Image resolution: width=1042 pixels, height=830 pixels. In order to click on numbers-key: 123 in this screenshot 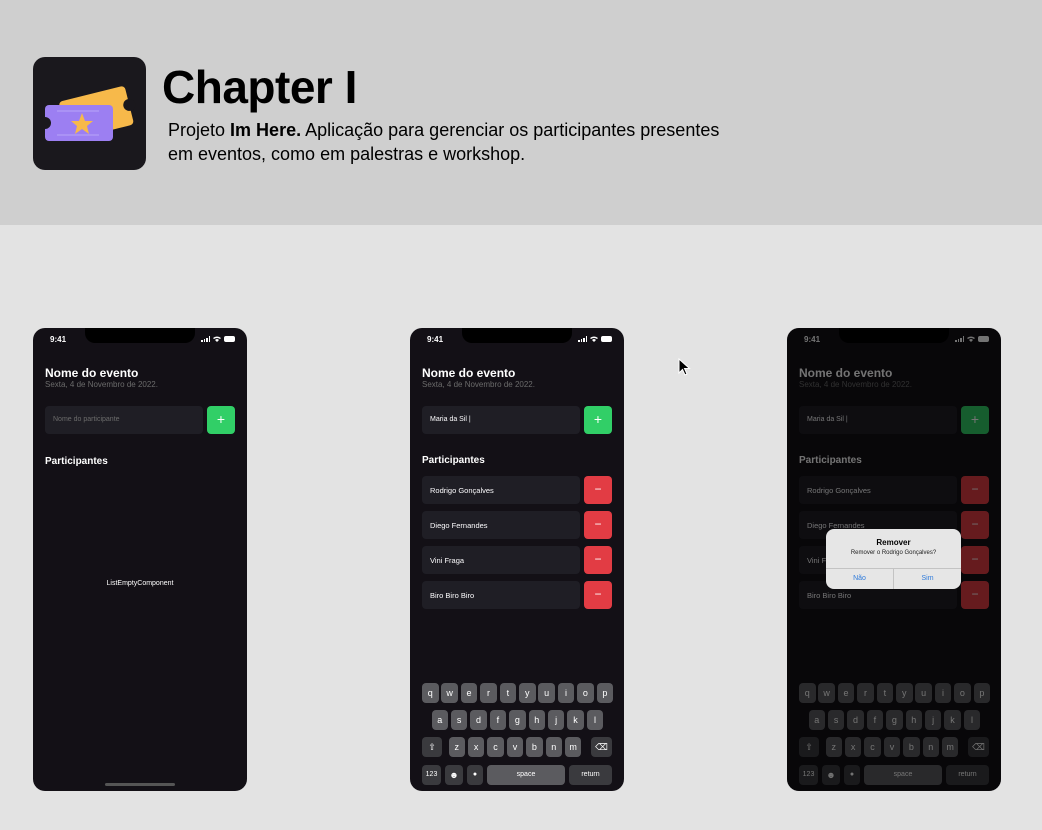, I will do `click(431, 775)`.